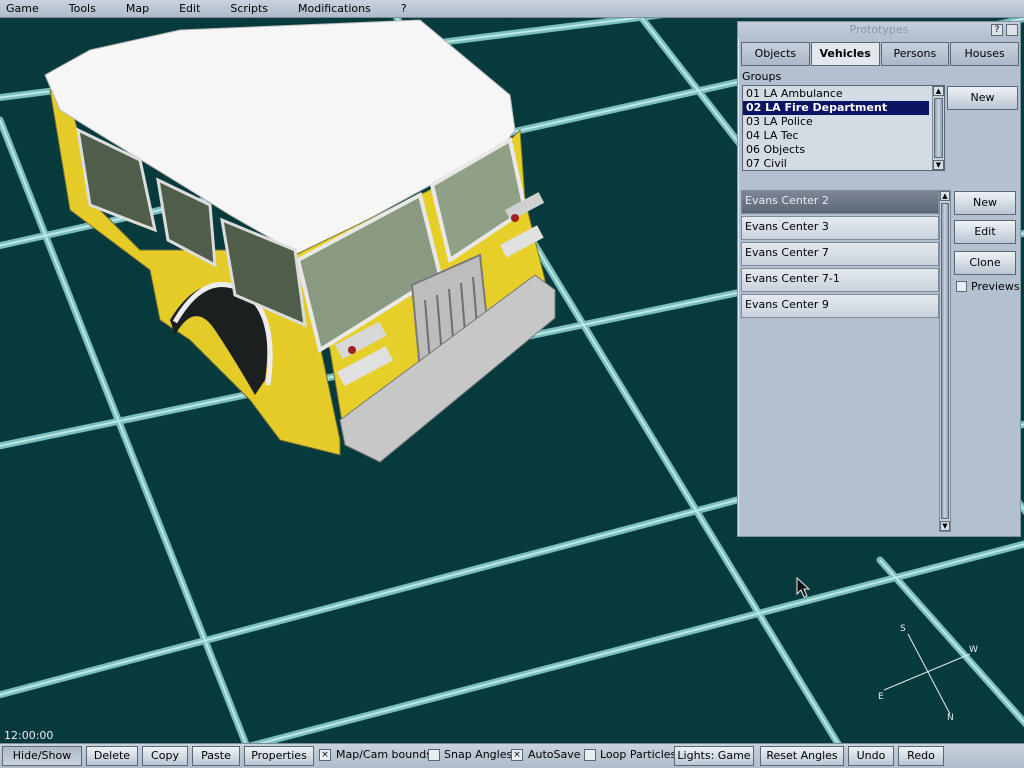  Describe the element at coordinates (216, 756) in the screenshot. I see `paste-button: Paste` at that location.